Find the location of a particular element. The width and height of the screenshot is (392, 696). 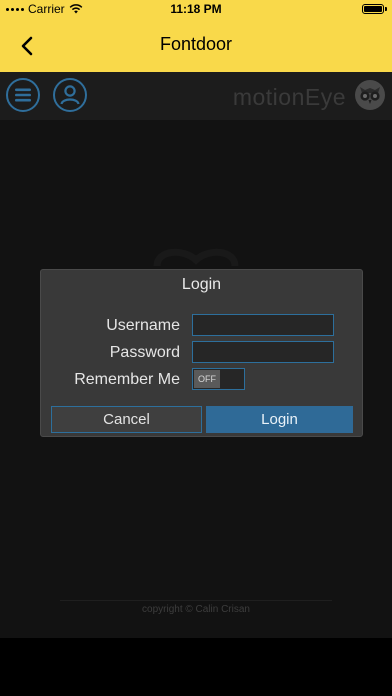

battery-icon is located at coordinates (374, 9).